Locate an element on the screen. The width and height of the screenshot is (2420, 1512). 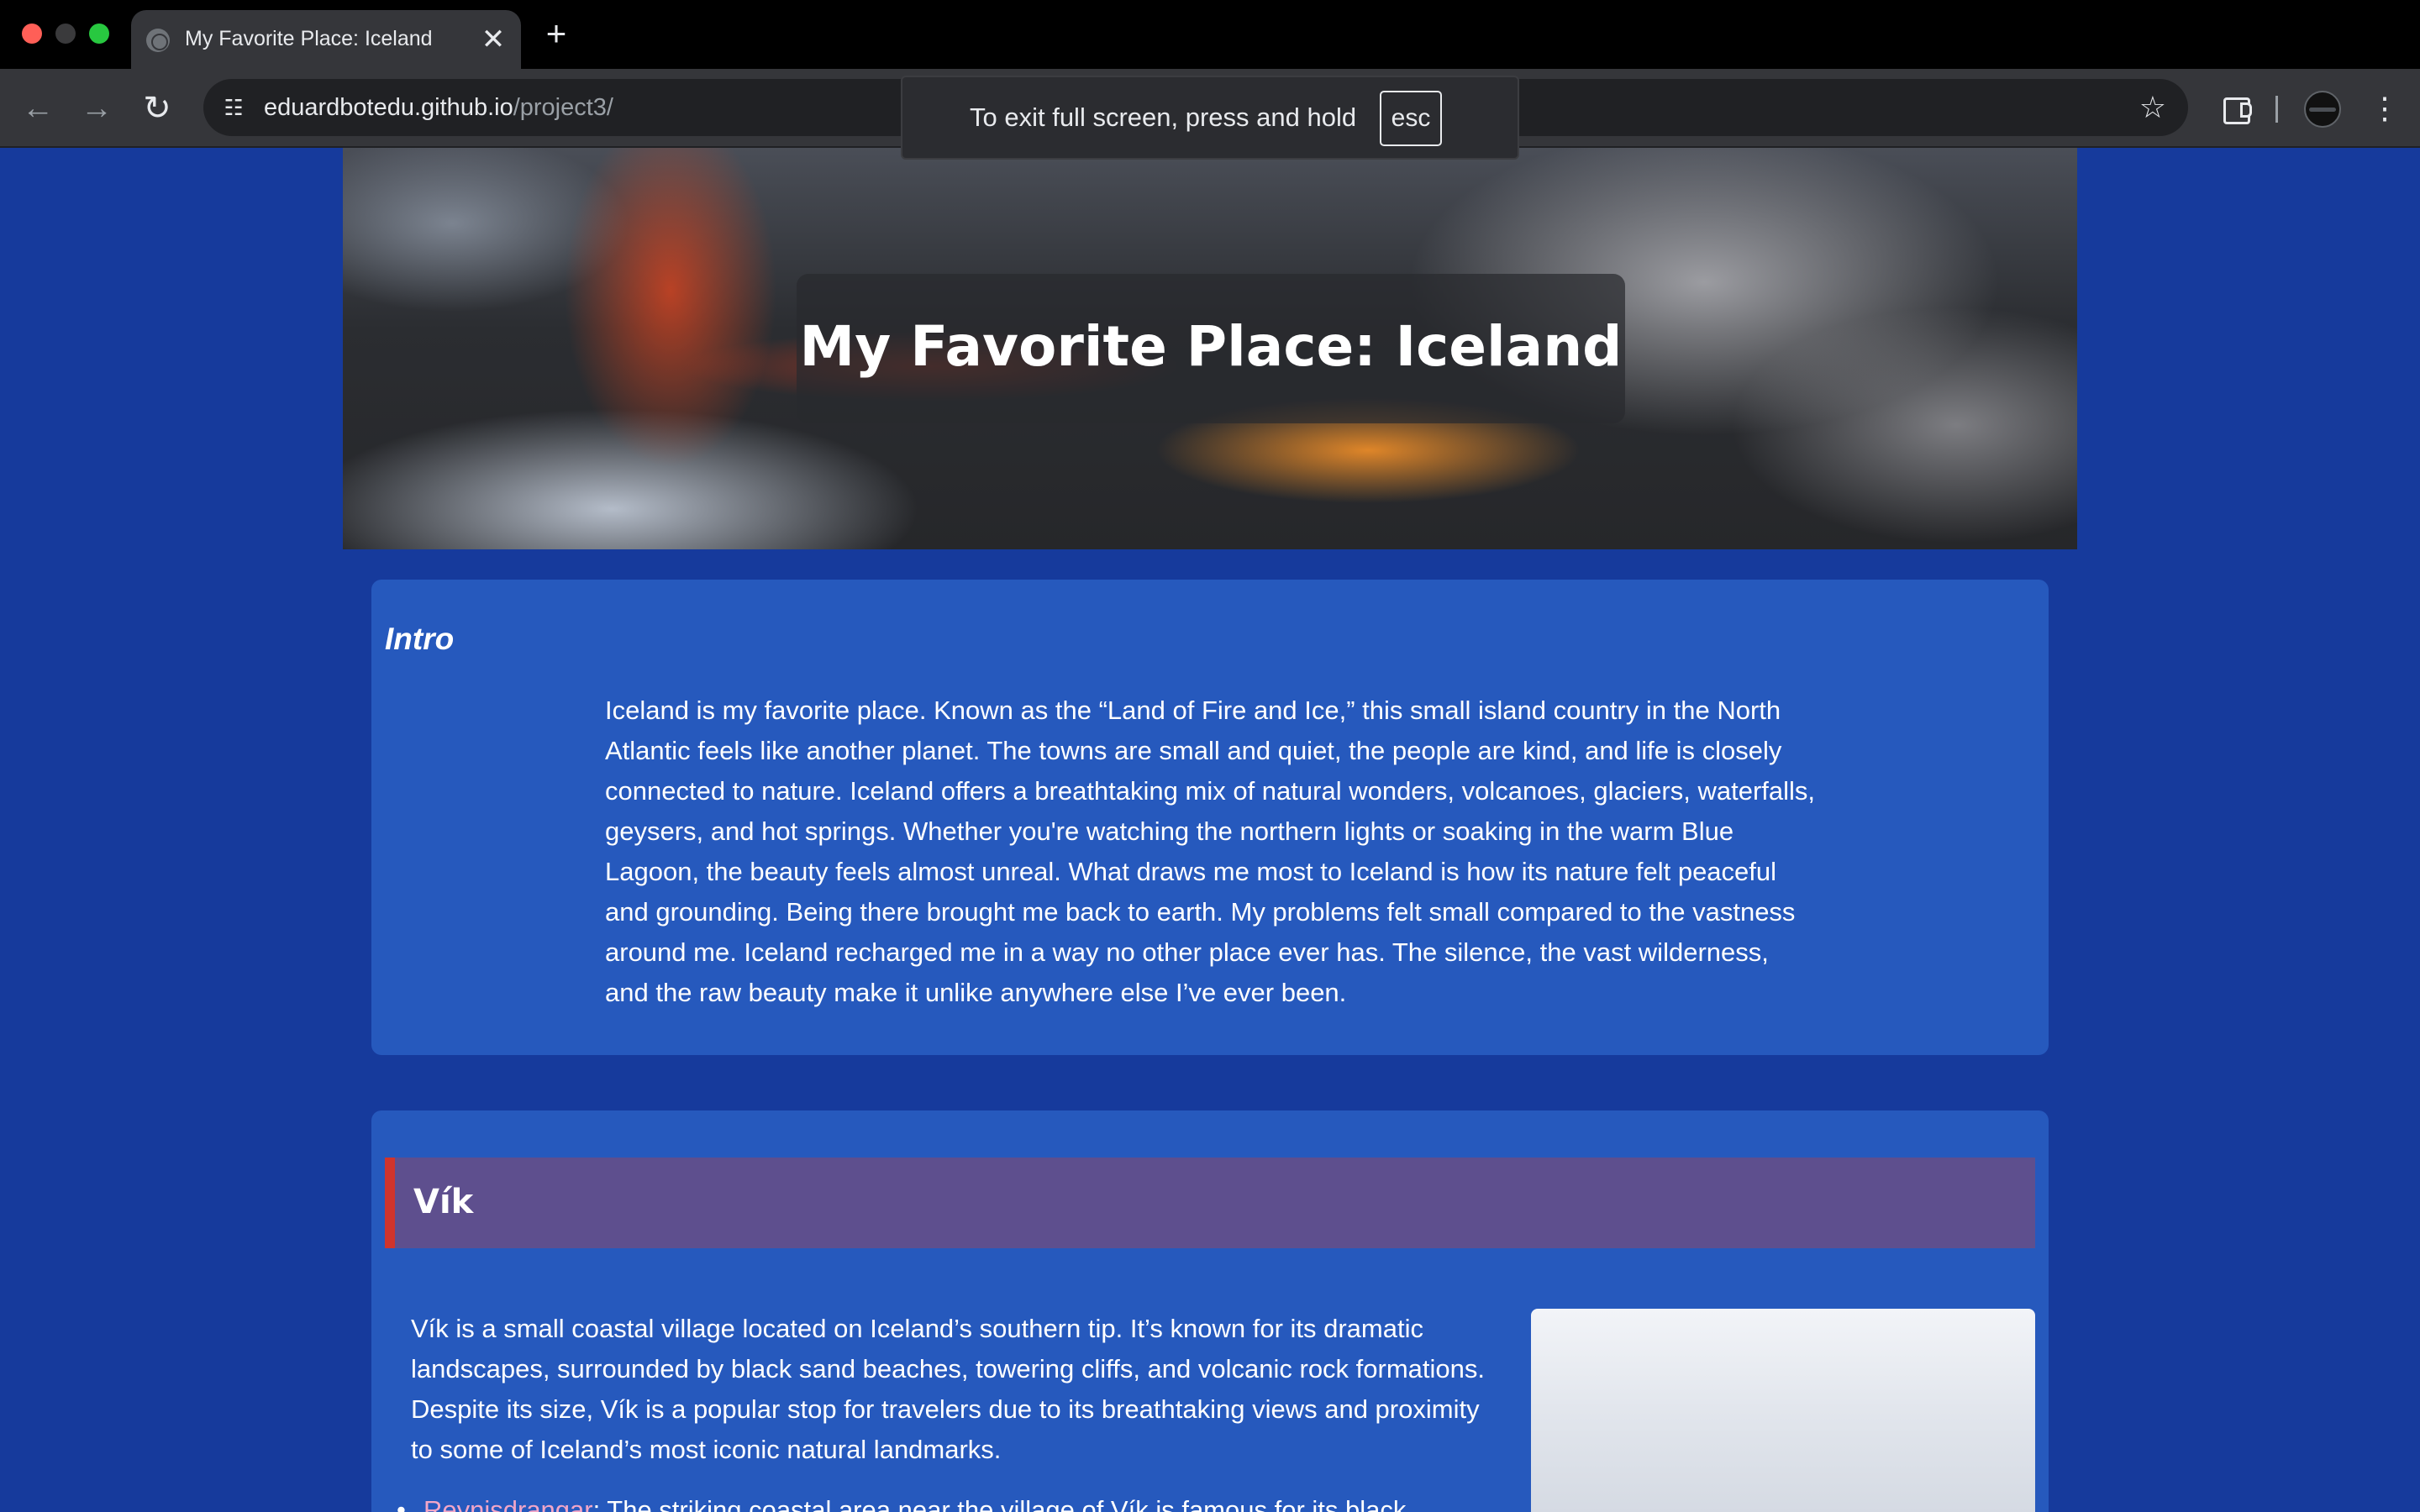
site-info-icon: ☷ is located at coordinates (233, 107).